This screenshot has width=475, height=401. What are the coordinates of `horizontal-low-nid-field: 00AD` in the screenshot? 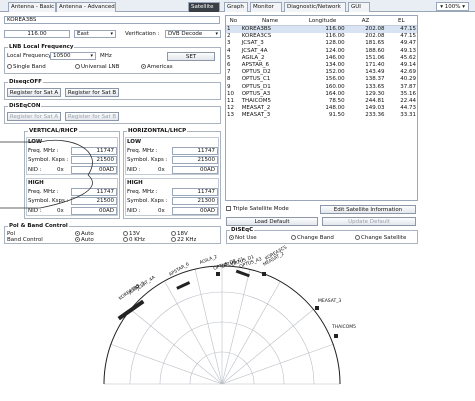 It's located at (195, 170).